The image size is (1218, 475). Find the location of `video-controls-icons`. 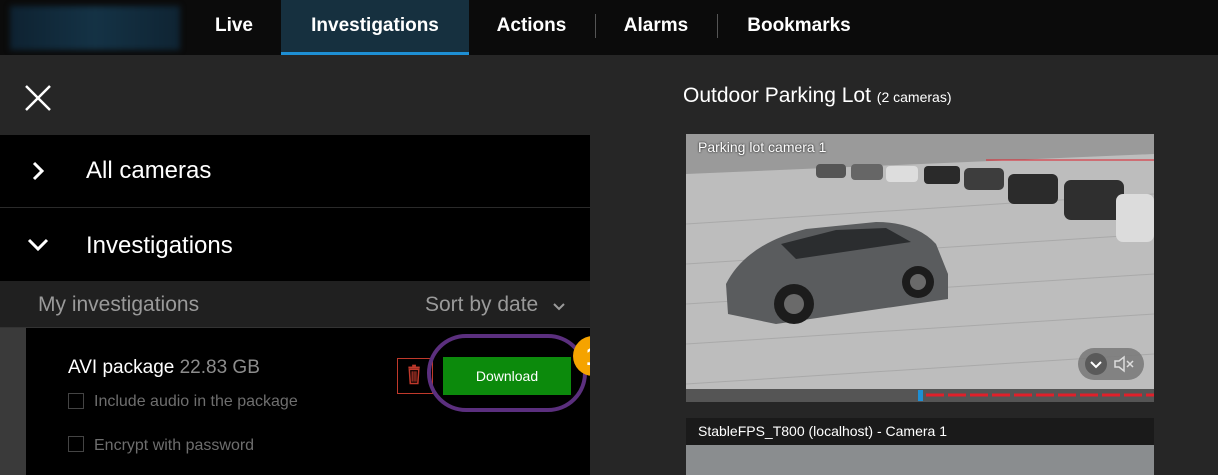

video-controls-icons is located at coordinates (1109, 364).